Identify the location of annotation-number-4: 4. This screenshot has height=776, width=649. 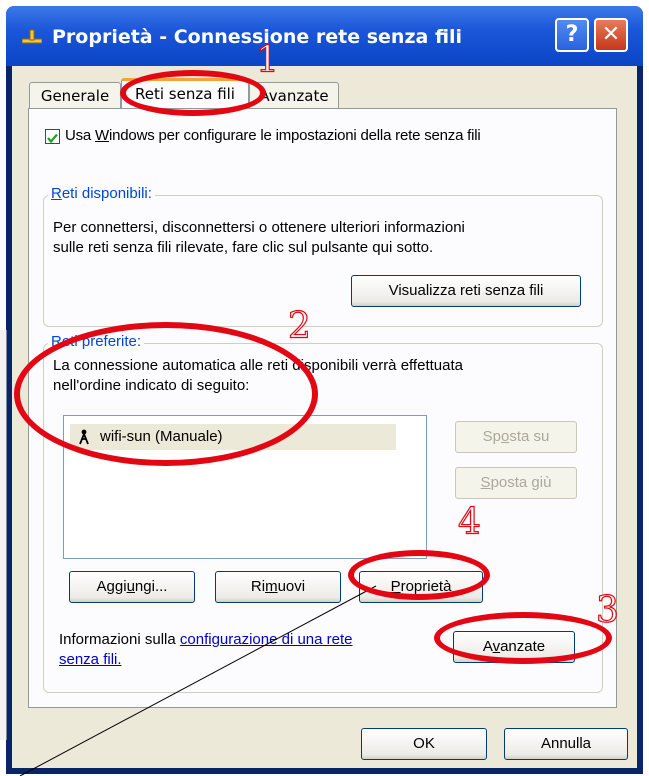
(469, 522).